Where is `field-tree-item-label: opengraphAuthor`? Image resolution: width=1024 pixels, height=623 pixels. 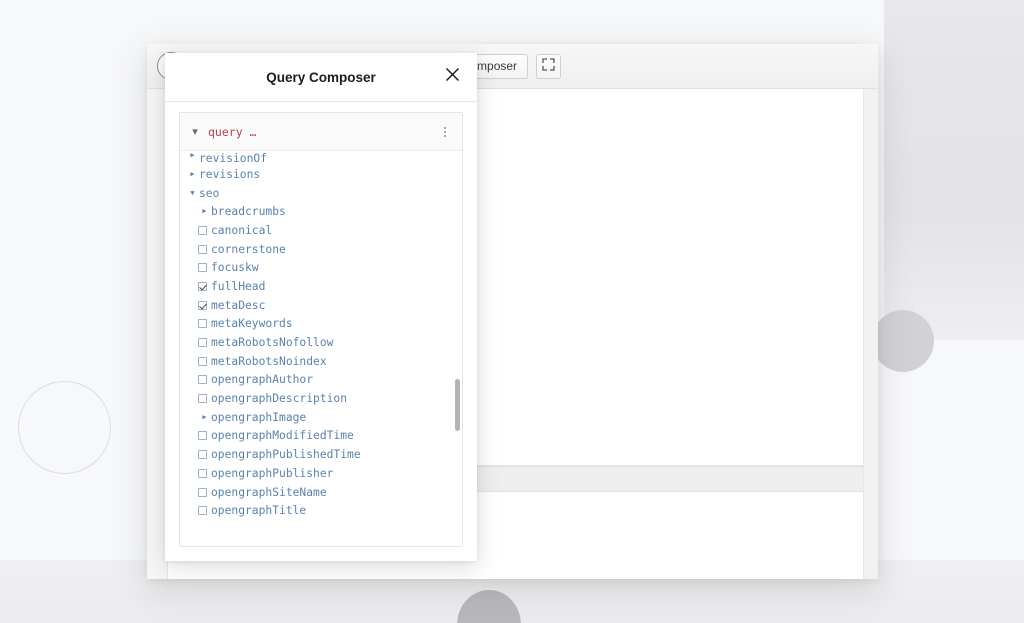
field-tree-item-label: opengraphAuthor is located at coordinates (262, 380).